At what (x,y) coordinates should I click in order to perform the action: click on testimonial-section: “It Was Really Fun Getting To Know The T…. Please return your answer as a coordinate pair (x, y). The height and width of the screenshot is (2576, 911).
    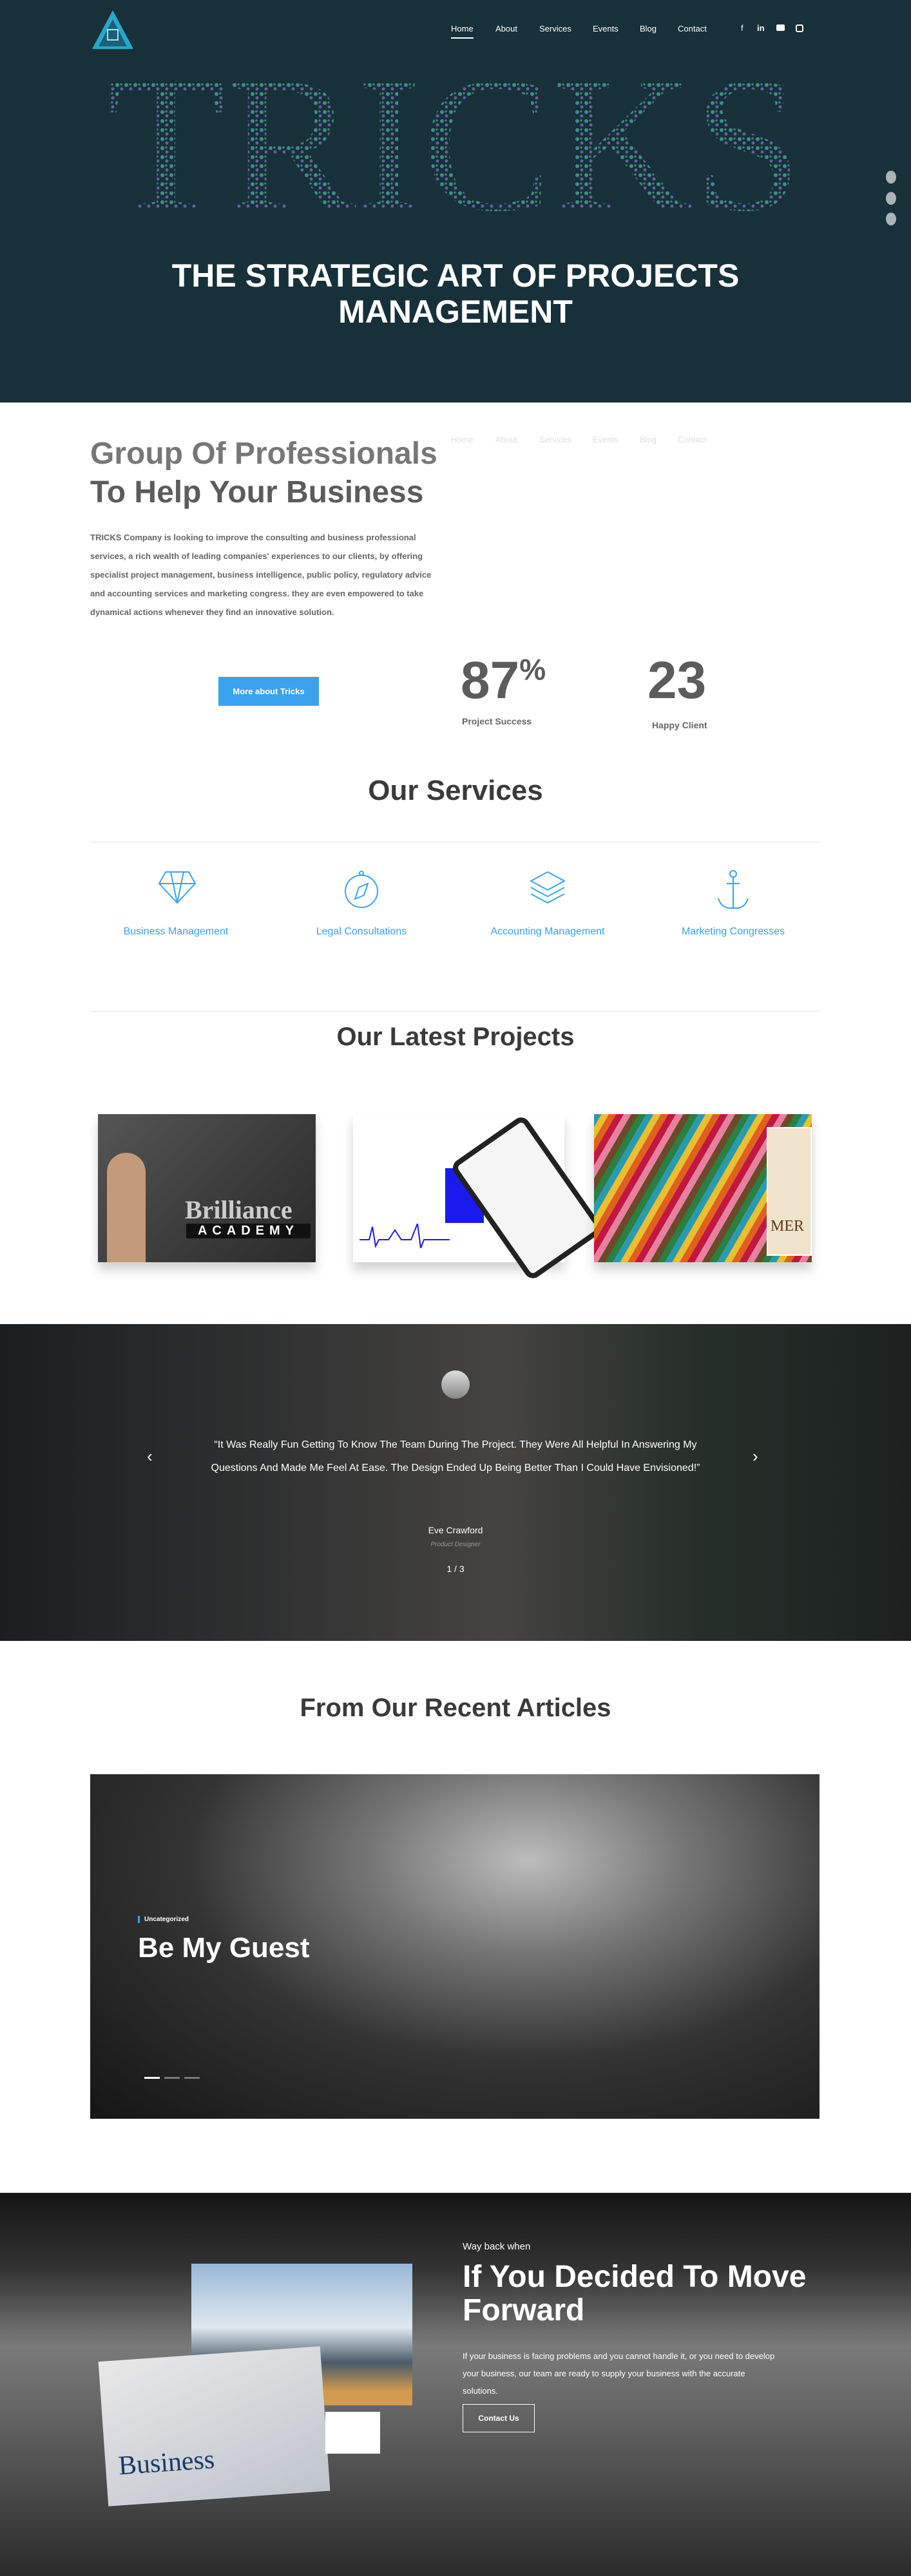
    Looking at the image, I should click on (455, 1482).